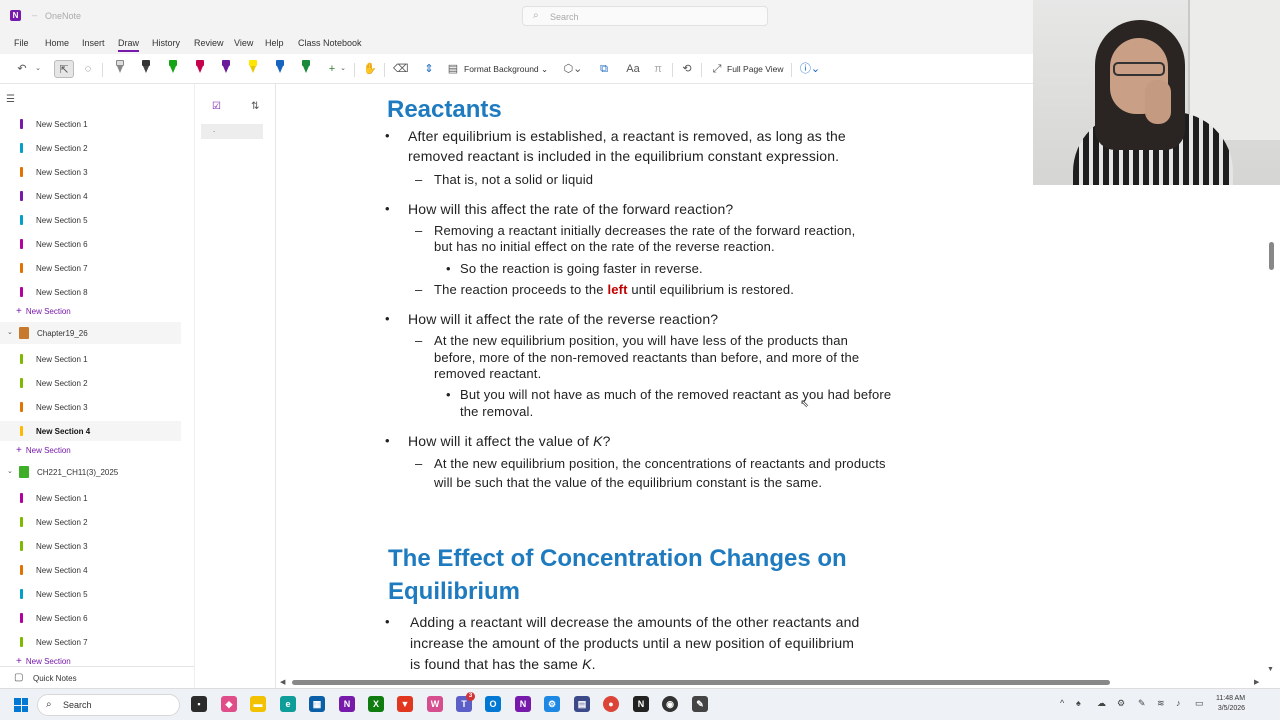 This screenshot has width=1280, height=720. I want to click on shapes-icon: ⬡⌄, so click(573, 69).